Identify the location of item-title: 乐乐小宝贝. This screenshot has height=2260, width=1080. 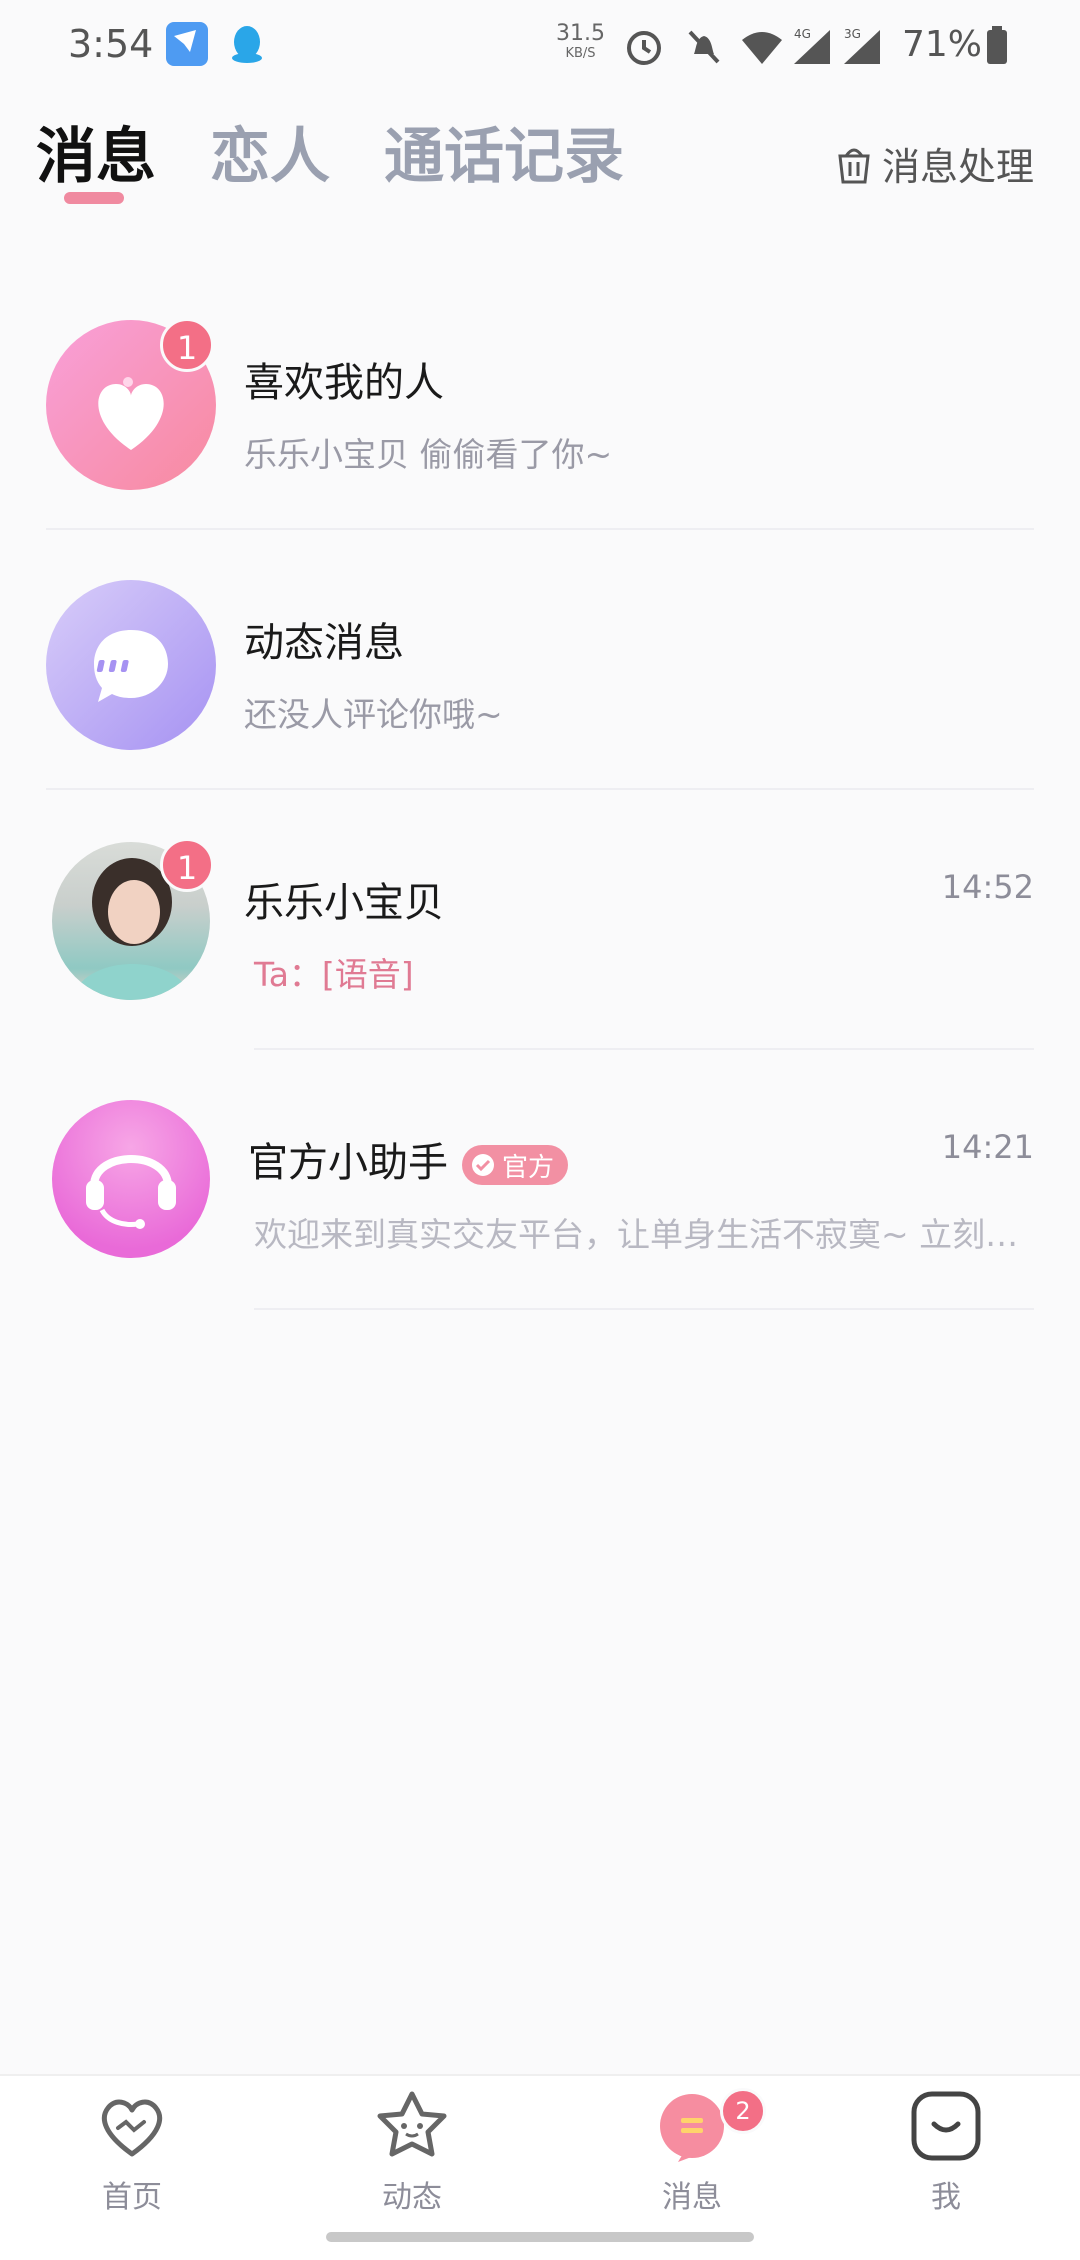
(344, 903).